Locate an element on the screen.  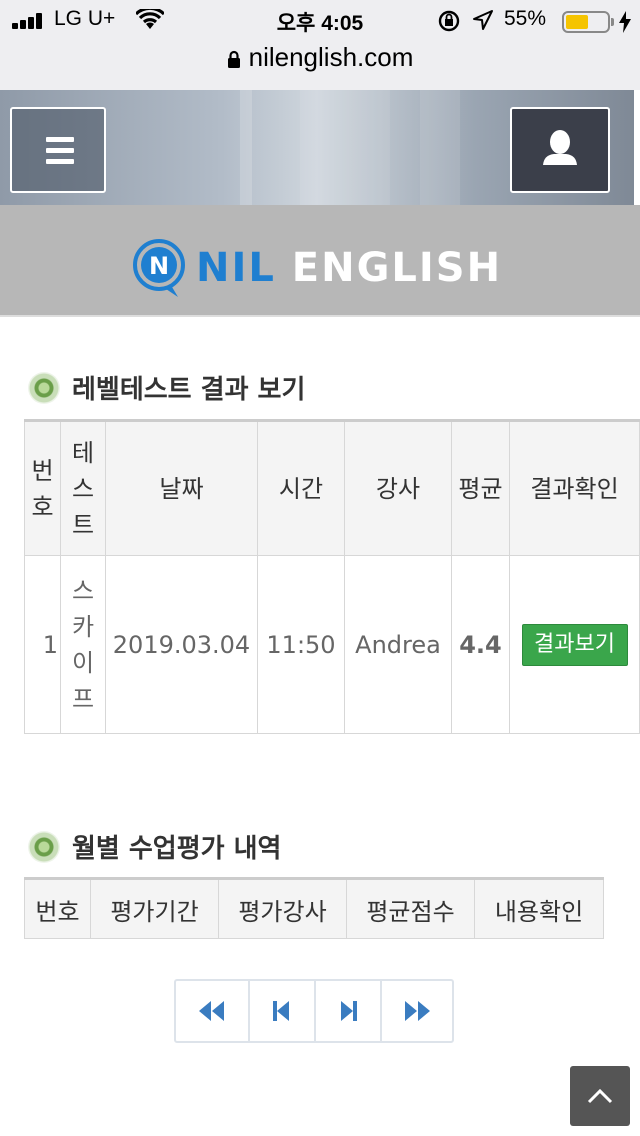
row-number: 1 is located at coordinates (42, 644).